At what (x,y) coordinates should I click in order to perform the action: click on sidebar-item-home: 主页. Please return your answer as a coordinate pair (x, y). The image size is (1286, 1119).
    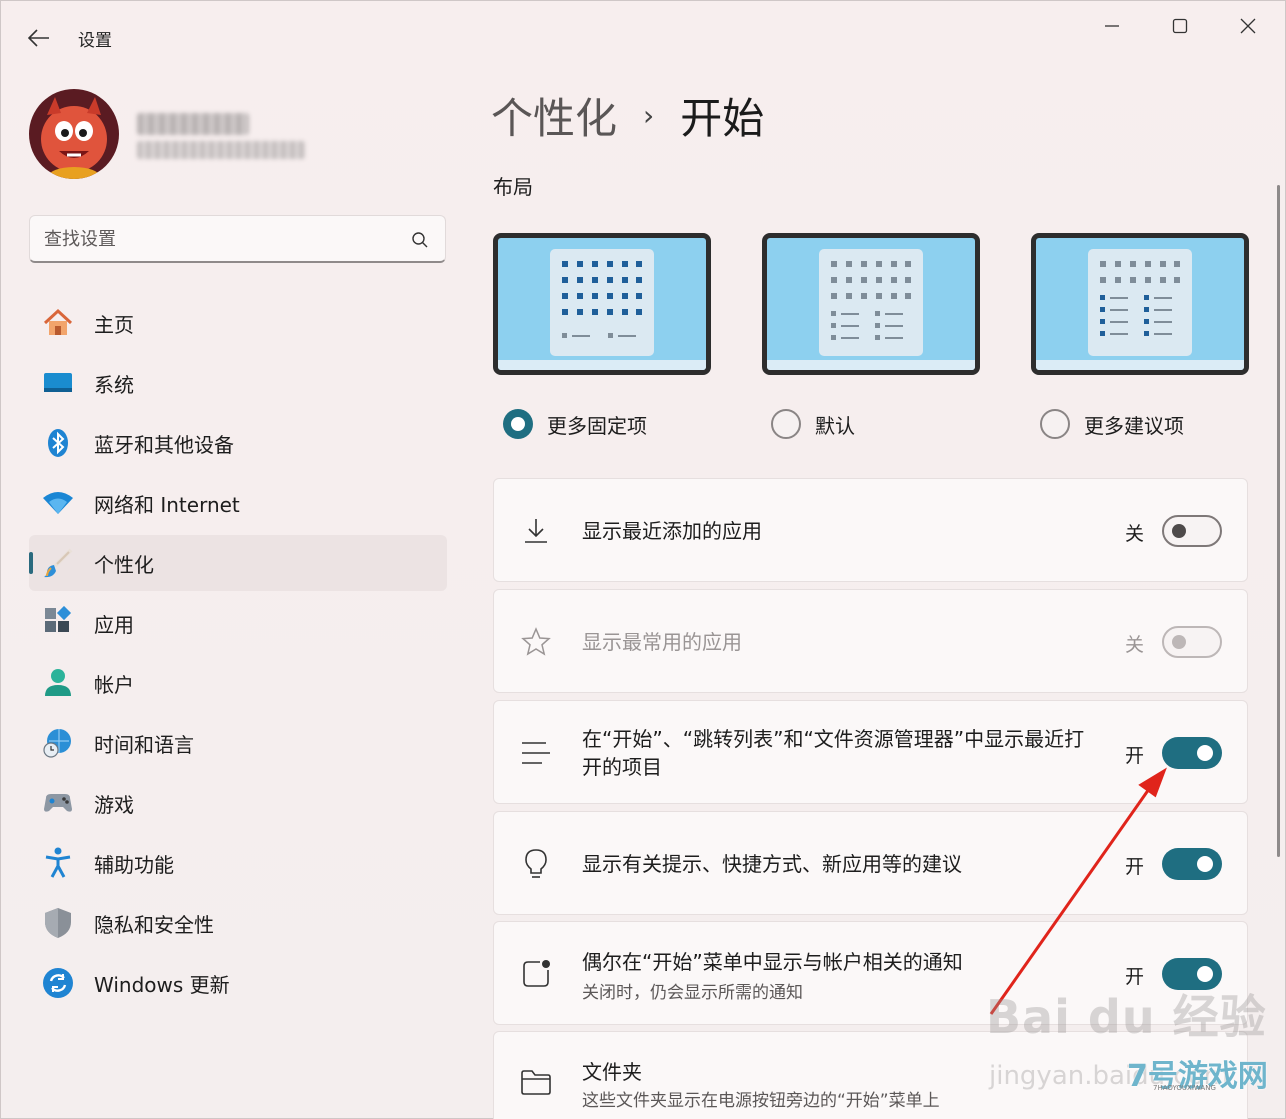
    Looking at the image, I should click on (238, 323).